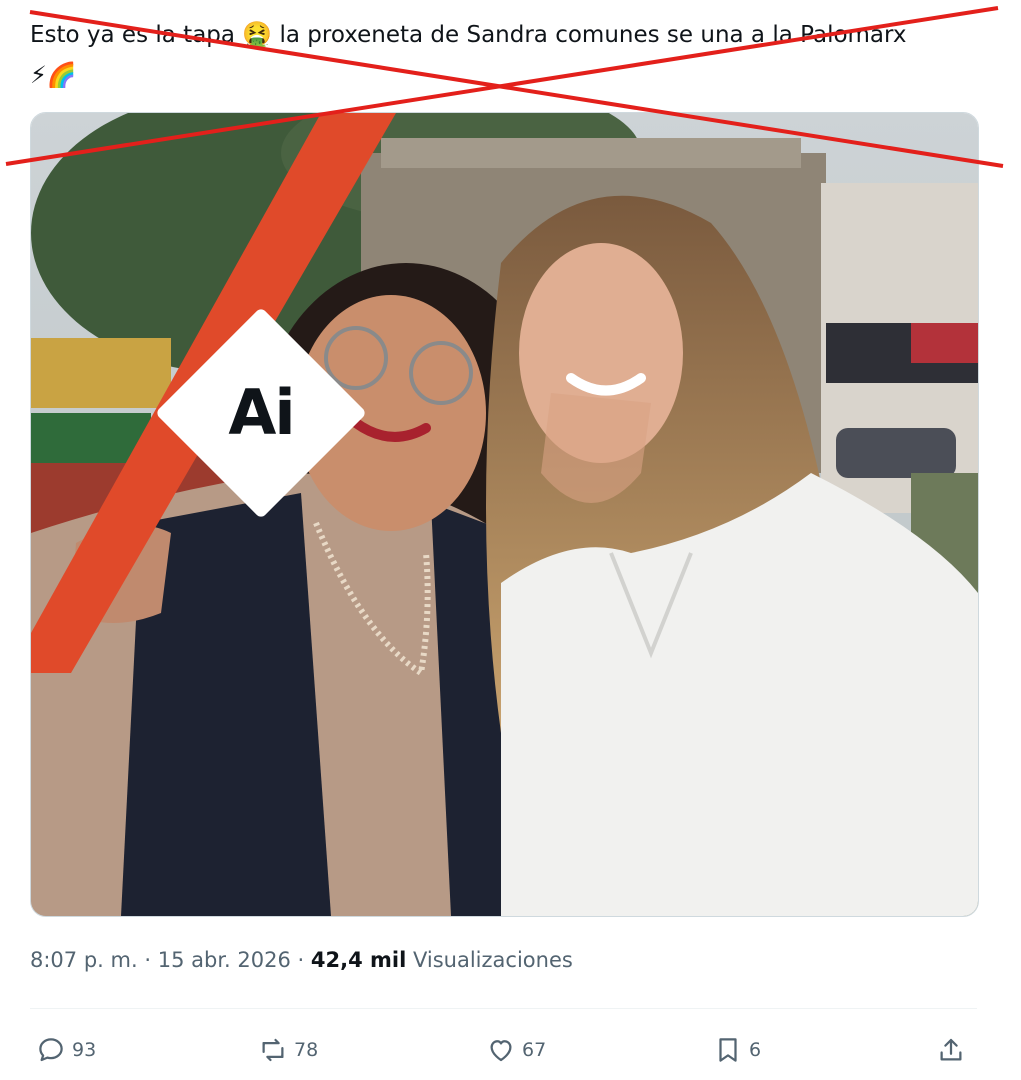  Describe the element at coordinates (51, 1050) in the screenshot. I see `reply-icon` at that location.